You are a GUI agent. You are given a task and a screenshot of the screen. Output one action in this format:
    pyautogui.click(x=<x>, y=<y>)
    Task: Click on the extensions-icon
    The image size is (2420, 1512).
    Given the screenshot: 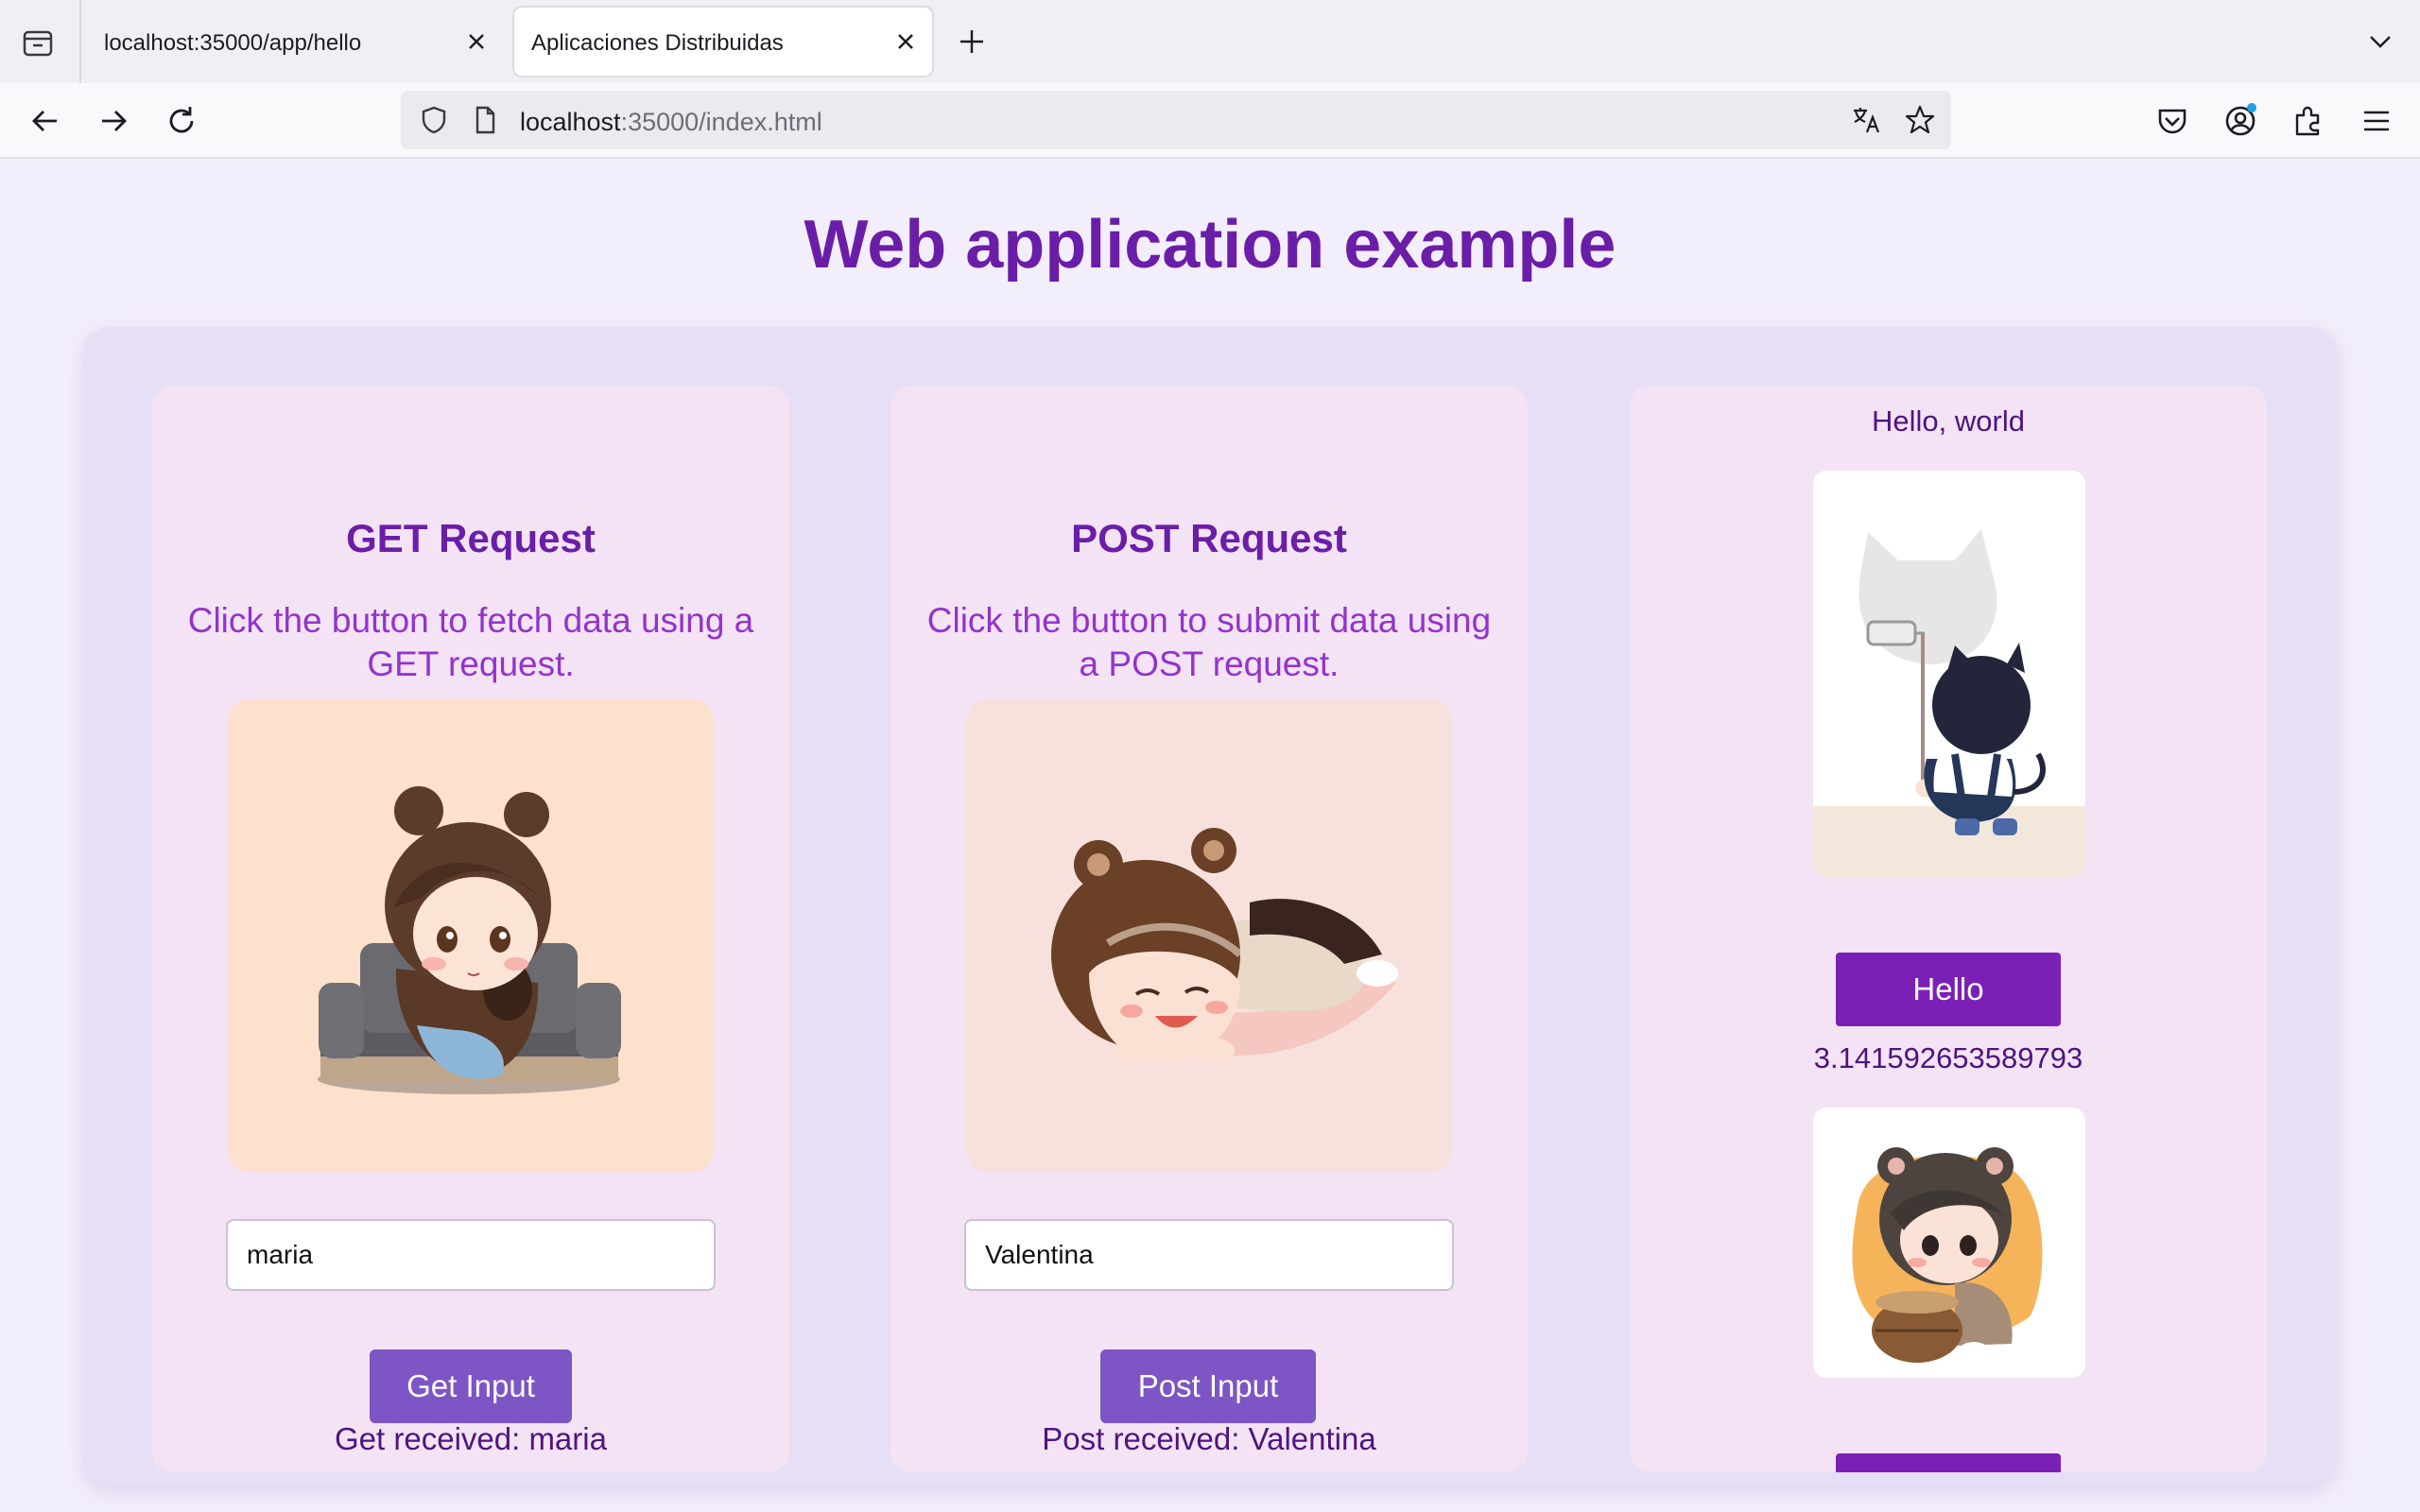 What is the action you would take?
    pyautogui.click(x=2308, y=121)
    